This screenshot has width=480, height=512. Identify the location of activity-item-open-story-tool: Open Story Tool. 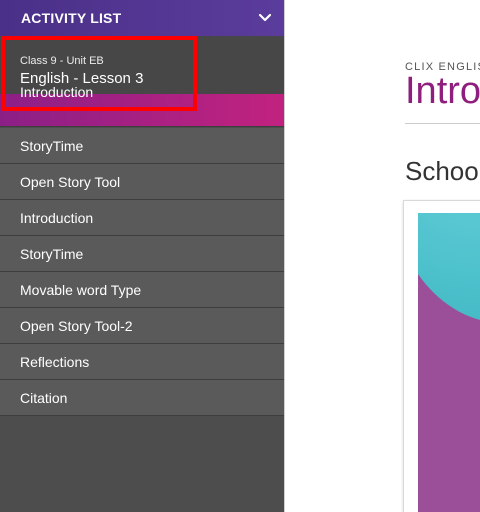
(142, 182).